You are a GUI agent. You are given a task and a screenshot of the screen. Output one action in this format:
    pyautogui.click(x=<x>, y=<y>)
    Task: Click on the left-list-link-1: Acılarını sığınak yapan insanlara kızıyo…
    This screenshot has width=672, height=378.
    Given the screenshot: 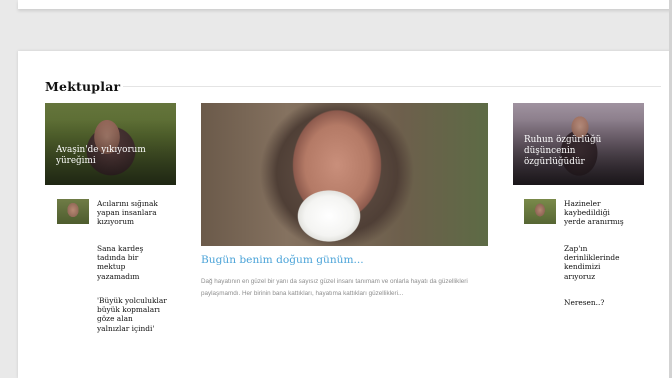 What is the action you would take?
    pyautogui.click(x=130, y=213)
    